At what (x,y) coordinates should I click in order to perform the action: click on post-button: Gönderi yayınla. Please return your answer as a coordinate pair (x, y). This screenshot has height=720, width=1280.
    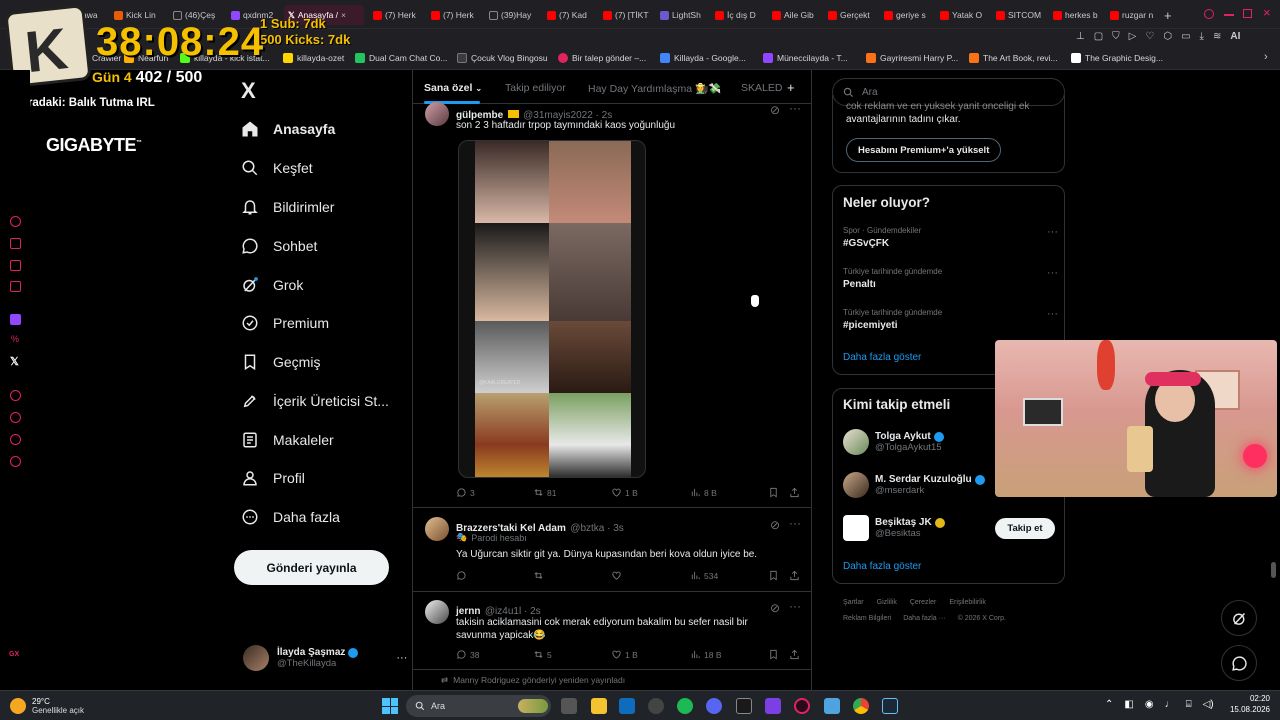
    Looking at the image, I should click on (311, 567).